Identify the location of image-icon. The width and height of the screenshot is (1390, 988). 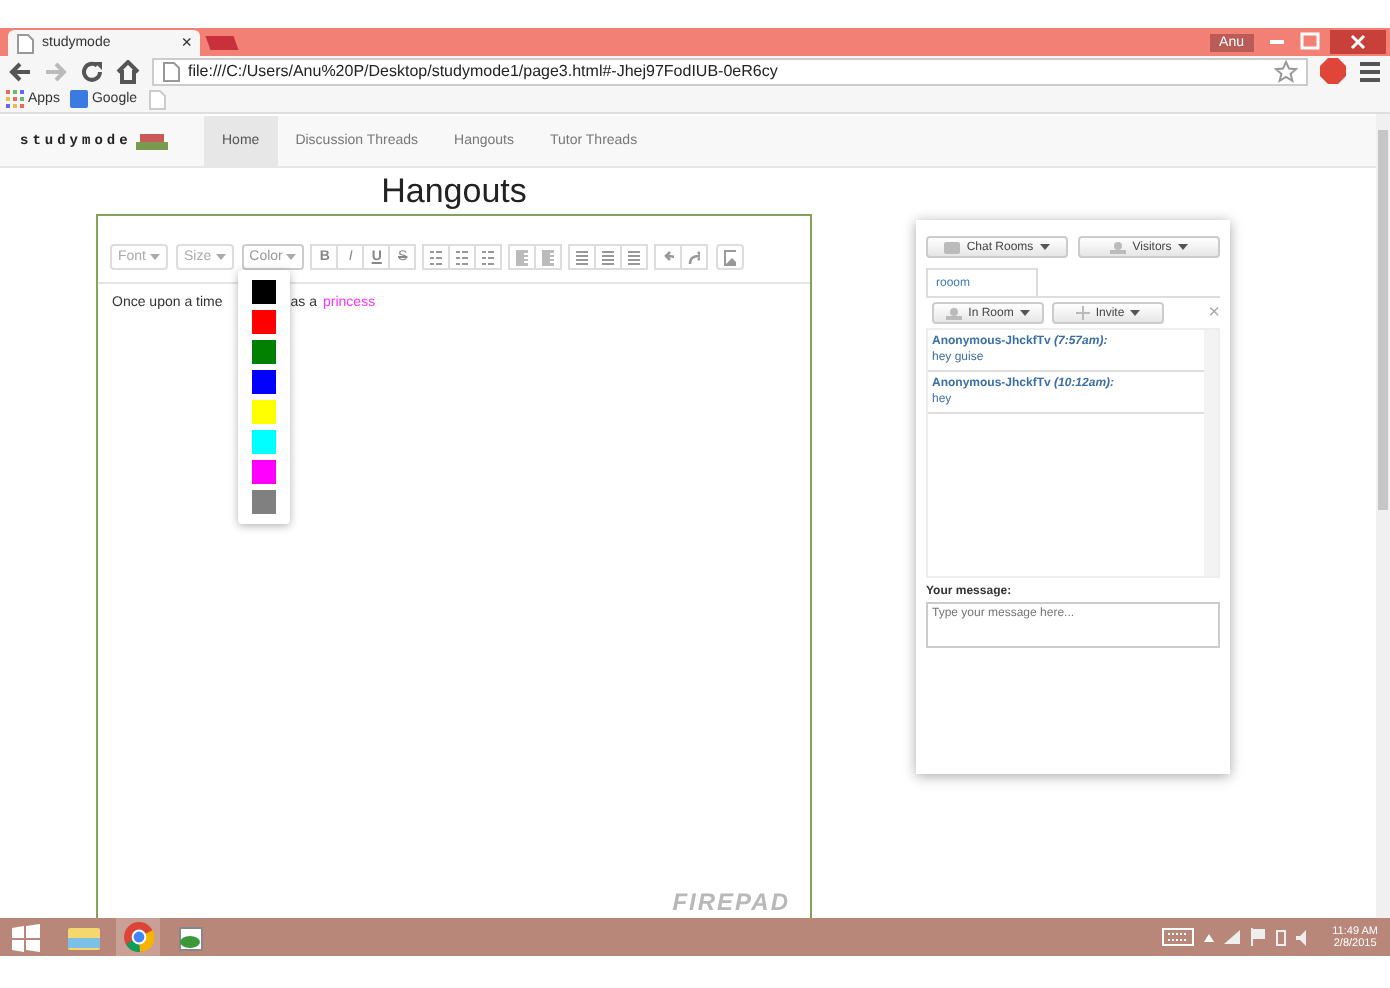
(730, 257).